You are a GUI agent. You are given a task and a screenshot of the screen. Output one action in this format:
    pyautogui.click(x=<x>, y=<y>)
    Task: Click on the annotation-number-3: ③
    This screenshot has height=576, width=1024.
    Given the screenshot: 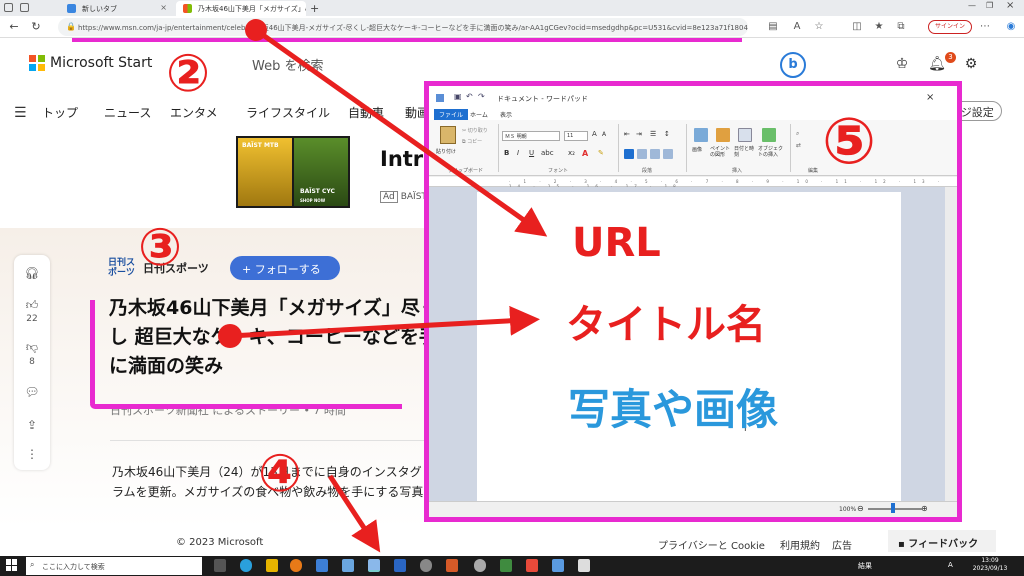 What is the action you would take?
    pyautogui.click(x=160, y=248)
    